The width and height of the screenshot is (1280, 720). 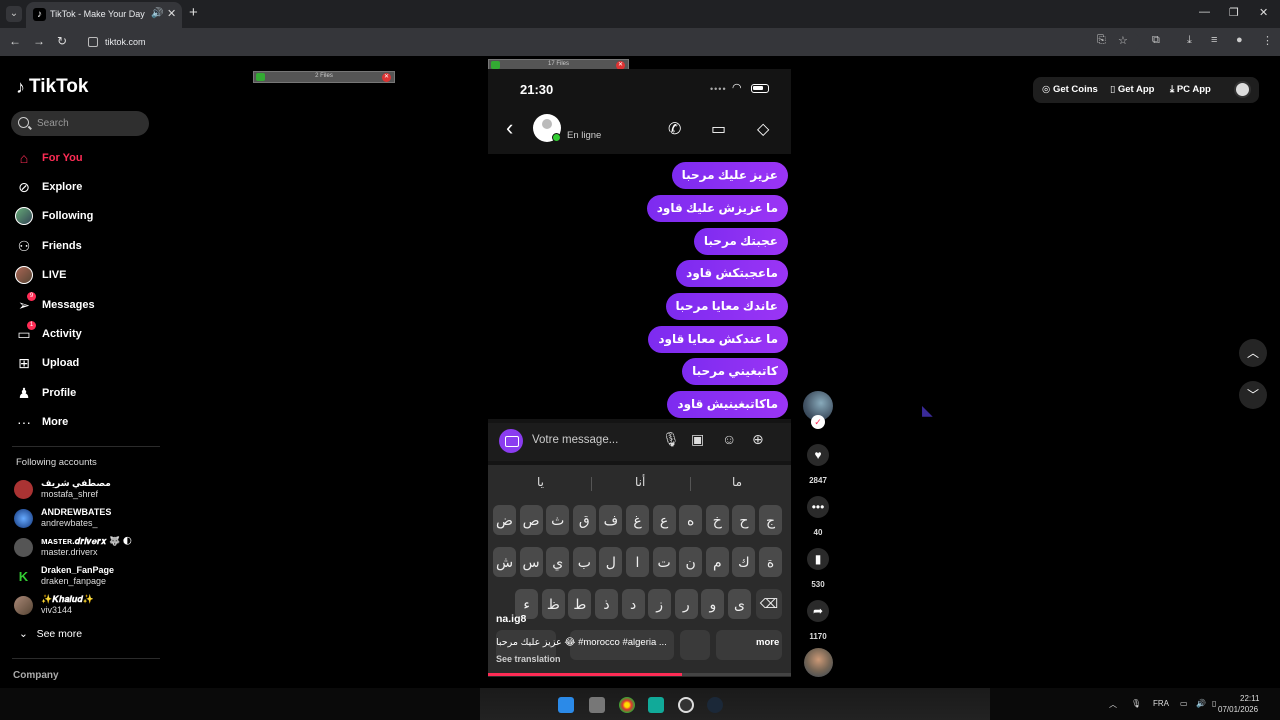 I want to click on nav-for-you: ⌂ For You, so click(x=48, y=158).